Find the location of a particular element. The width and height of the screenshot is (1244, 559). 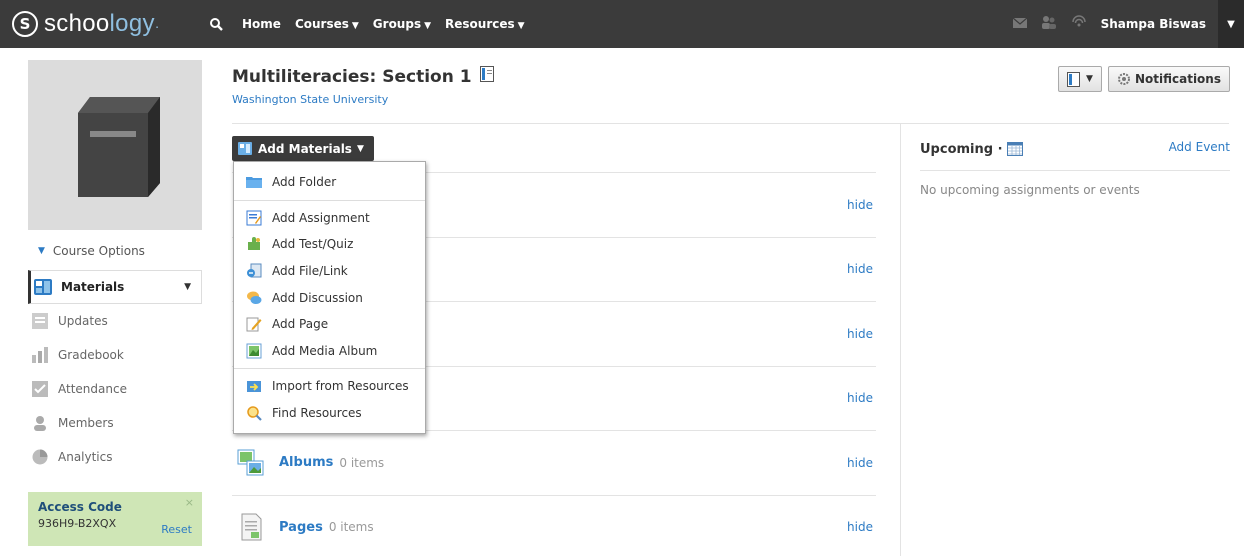

menu-item-find-resources: Find Resources is located at coordinates (329, 413).